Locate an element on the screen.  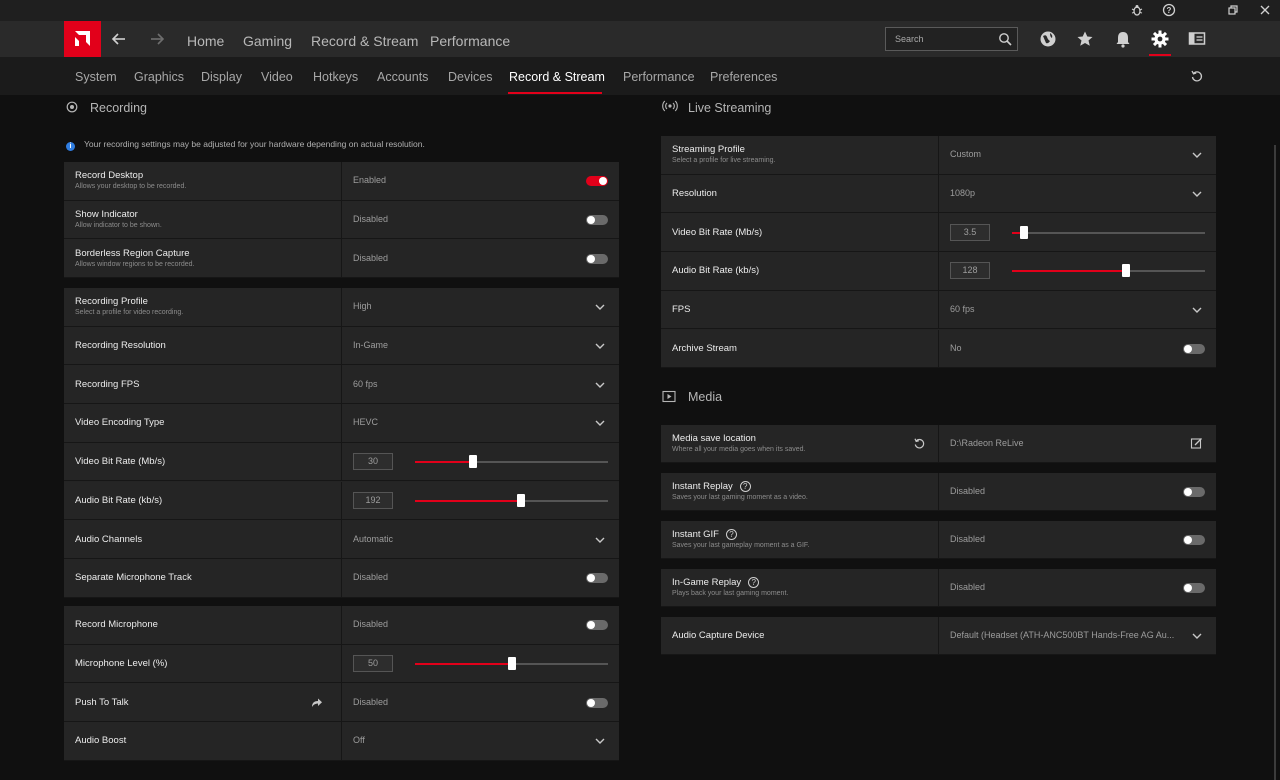
media-section-title: Media is located at coordinates (705, 397).